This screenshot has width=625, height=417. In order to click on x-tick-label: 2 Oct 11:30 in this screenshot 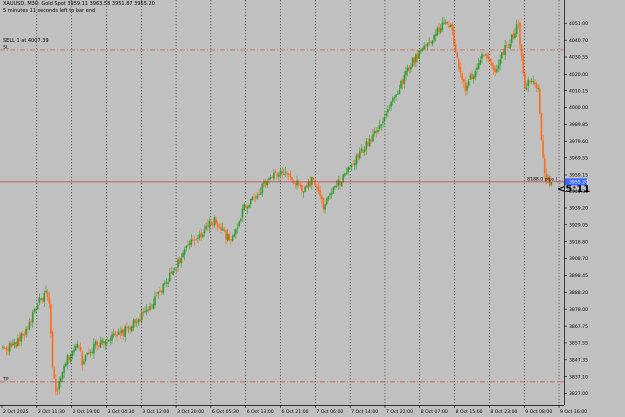, I will do `click(51, 412)`.